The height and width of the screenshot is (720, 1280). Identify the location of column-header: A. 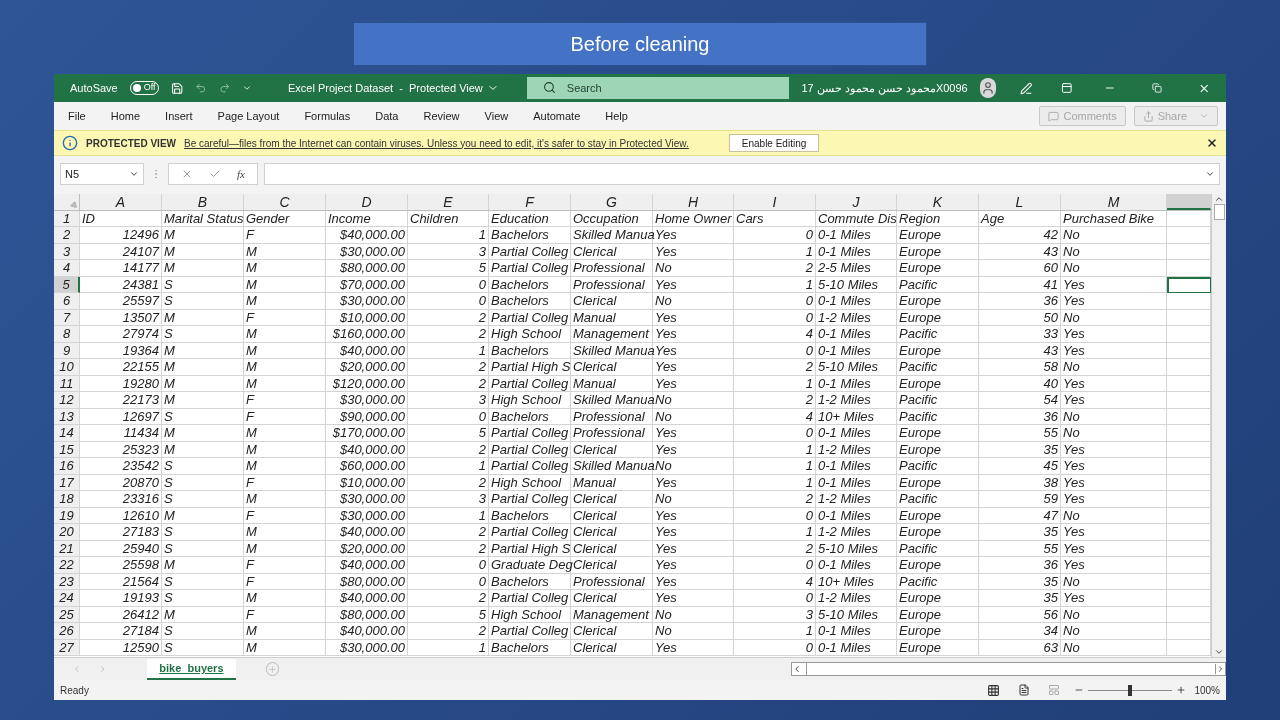
(121, 202).